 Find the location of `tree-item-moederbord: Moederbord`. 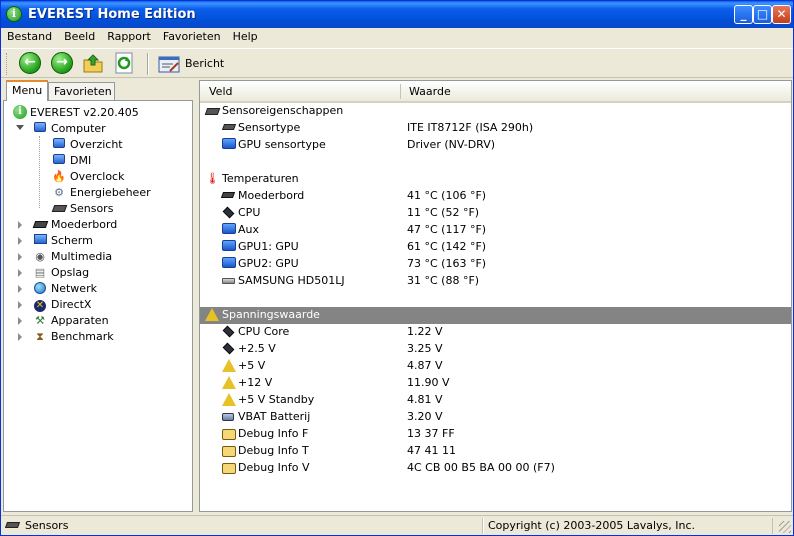

tree-item-moederbord: Moederbord is located at coordinates (74, 225).